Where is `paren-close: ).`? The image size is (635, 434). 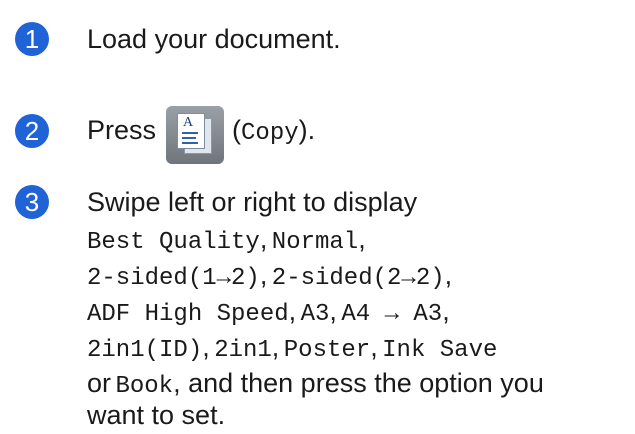
paren-close: ). is located at coordinates (307, 130).